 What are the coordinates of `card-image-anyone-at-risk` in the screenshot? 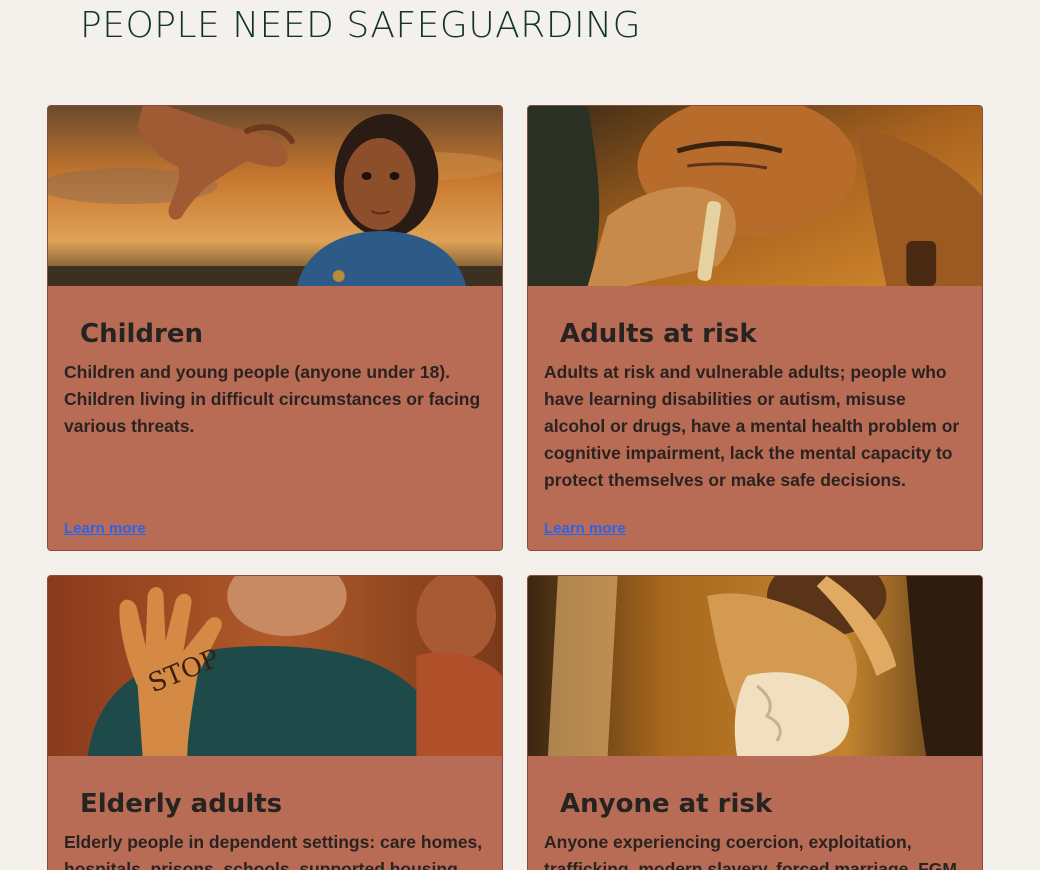 It's located at (755, 666).